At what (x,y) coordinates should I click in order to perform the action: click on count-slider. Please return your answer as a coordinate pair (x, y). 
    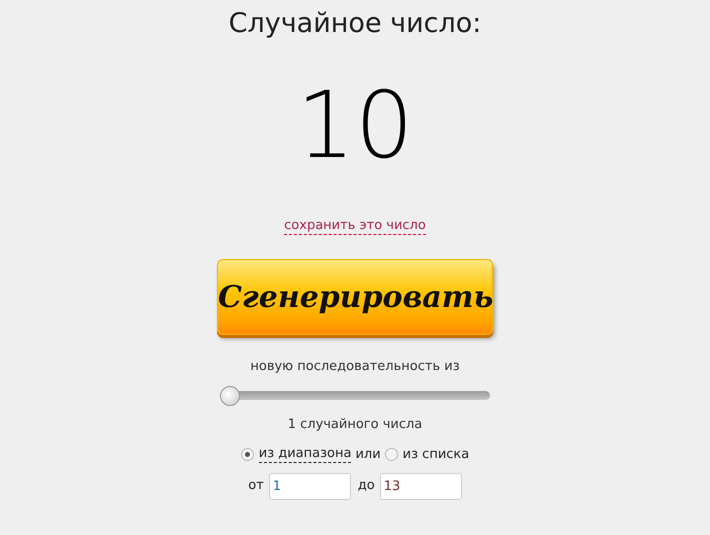
    Looking at the image, I should click on (355, 396).